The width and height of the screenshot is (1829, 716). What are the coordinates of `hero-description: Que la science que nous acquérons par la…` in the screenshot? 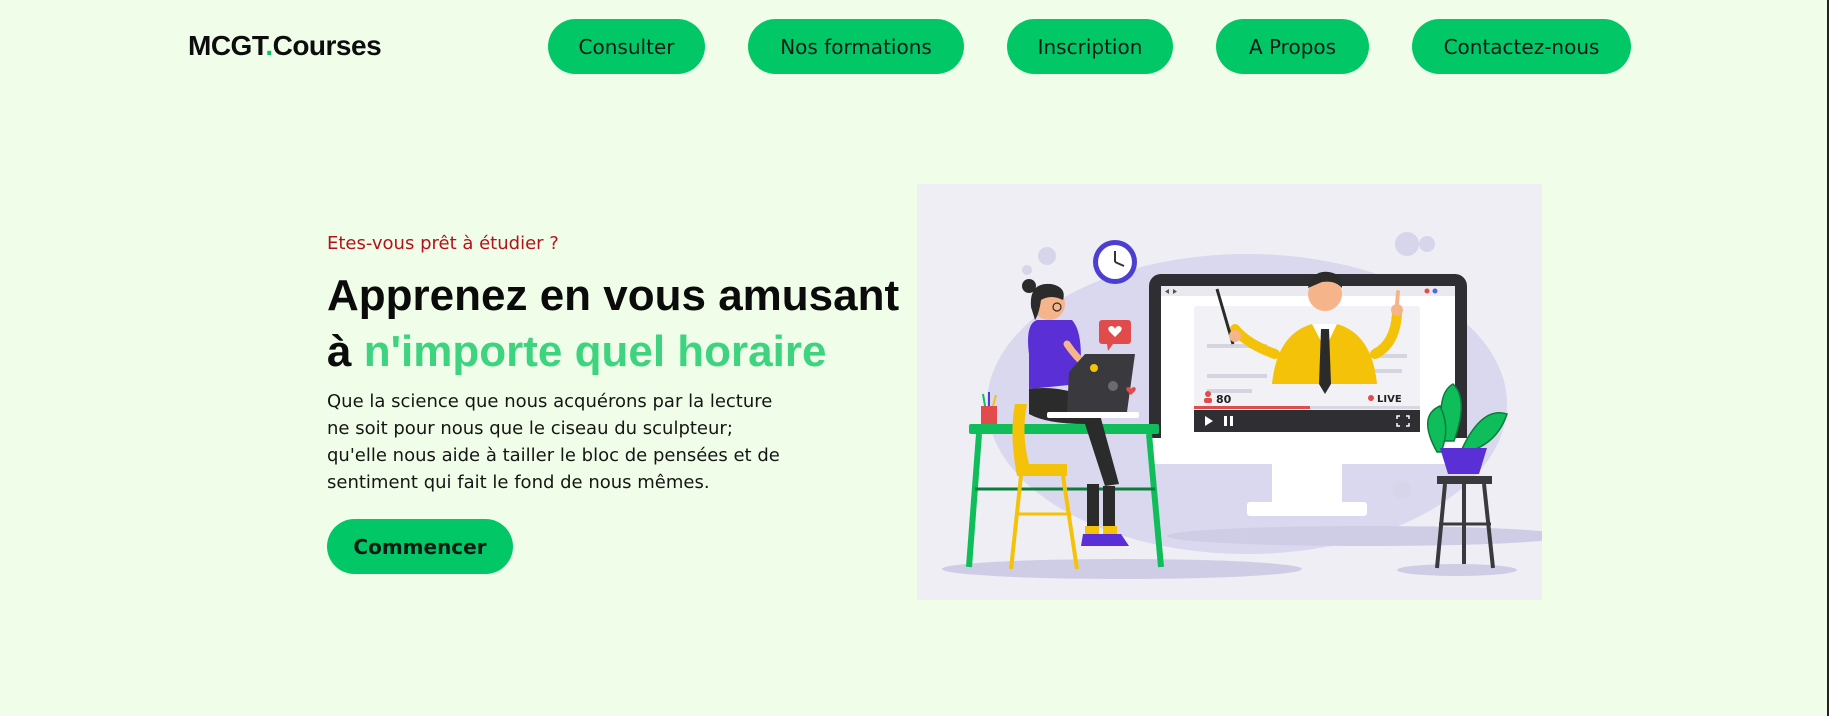 It's located at (557, 442).